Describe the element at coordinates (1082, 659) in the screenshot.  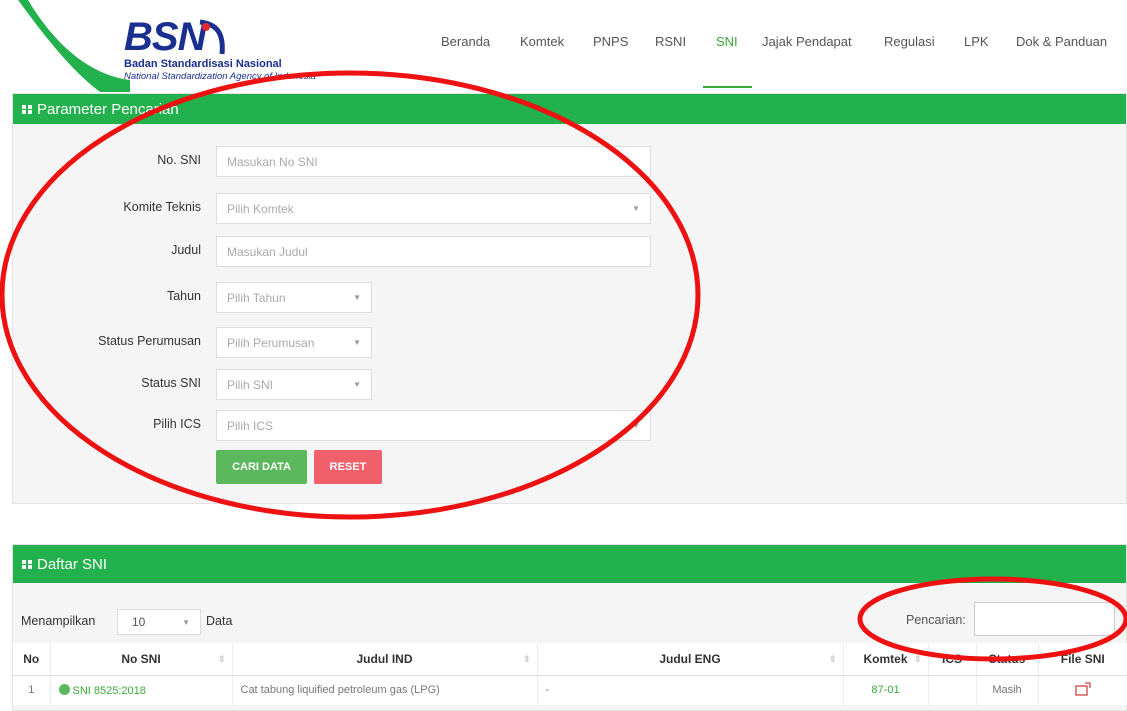
I see `column-header-file-sni: File SNI` at that location.